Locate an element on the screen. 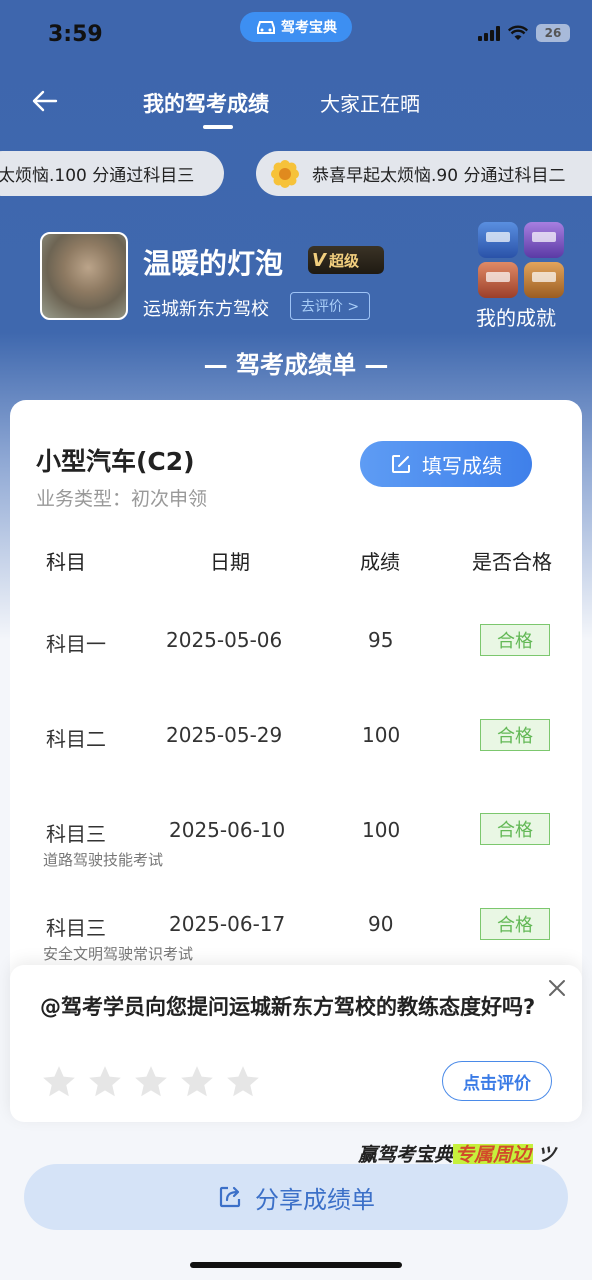  flower-icon is located at coordinates (285, 173).